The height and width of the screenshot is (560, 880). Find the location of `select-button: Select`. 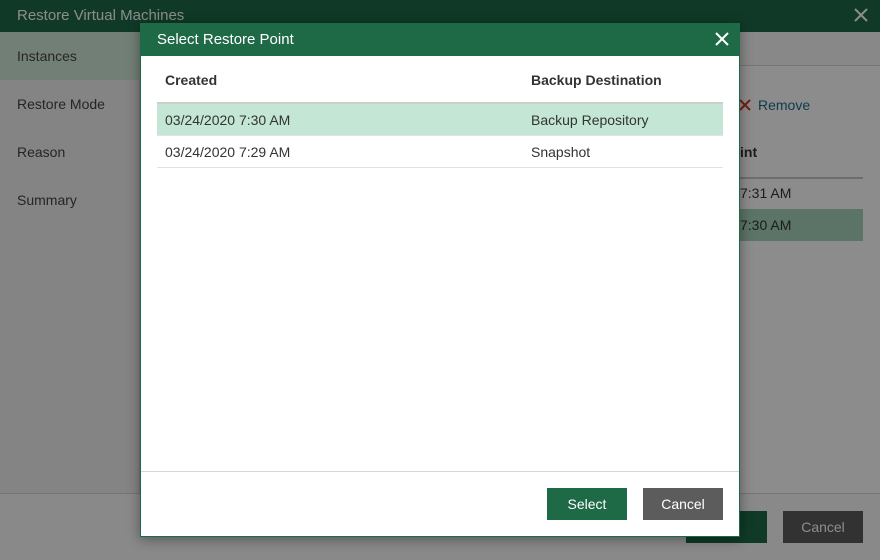

select-button: Select is located at coordinates (587, 504).